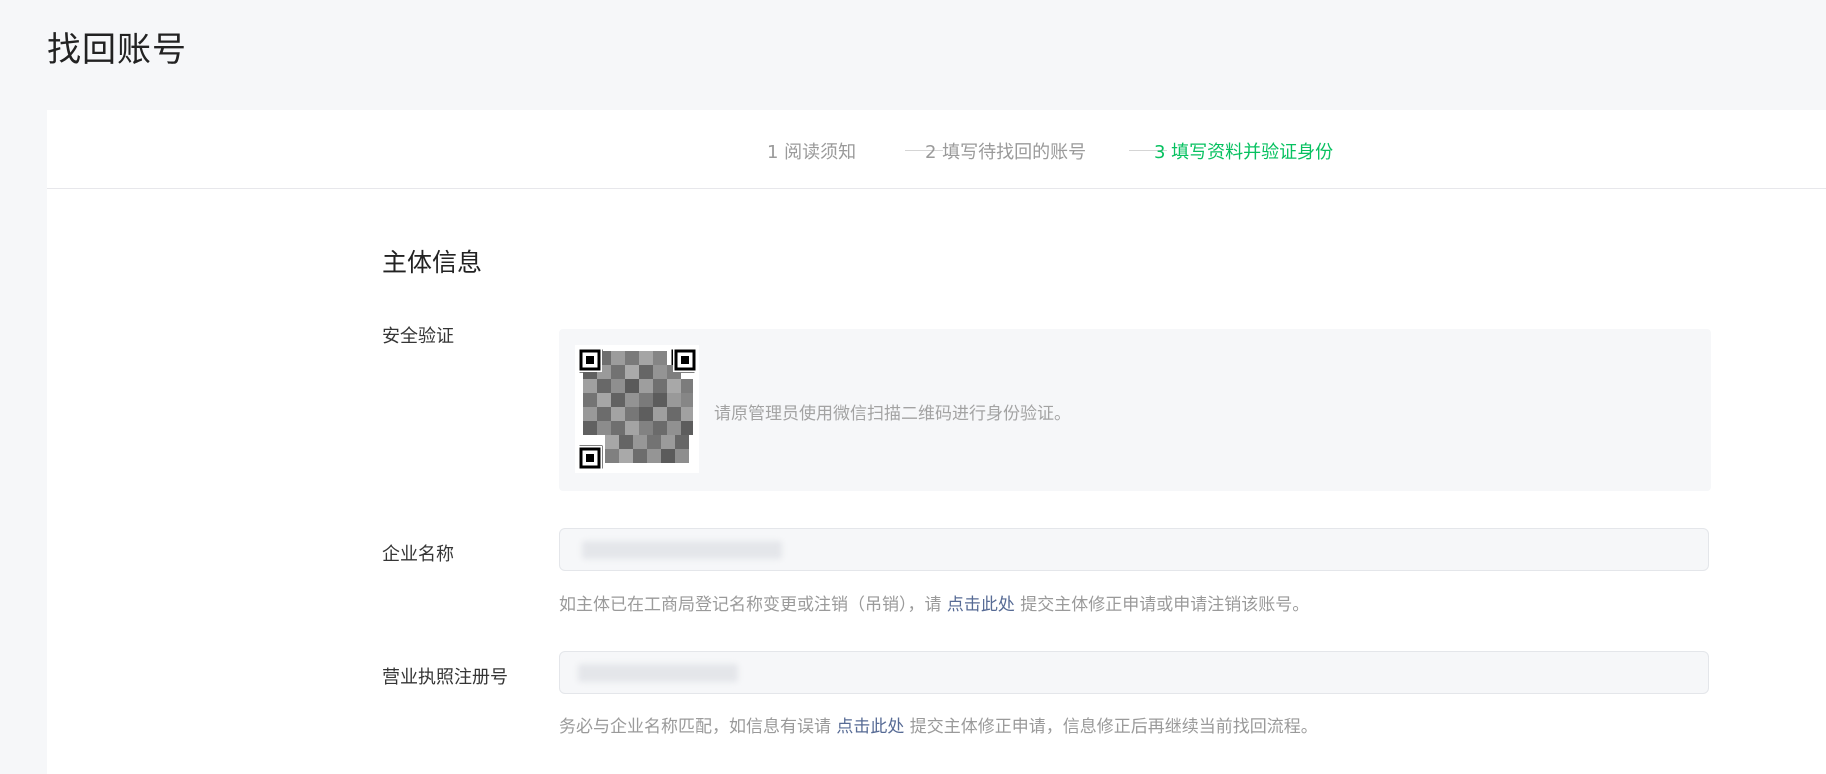  I want to click on qr-verification-box: 请原管理员使用微信扫描二维码进行身份验证。, so click(1135, 410).